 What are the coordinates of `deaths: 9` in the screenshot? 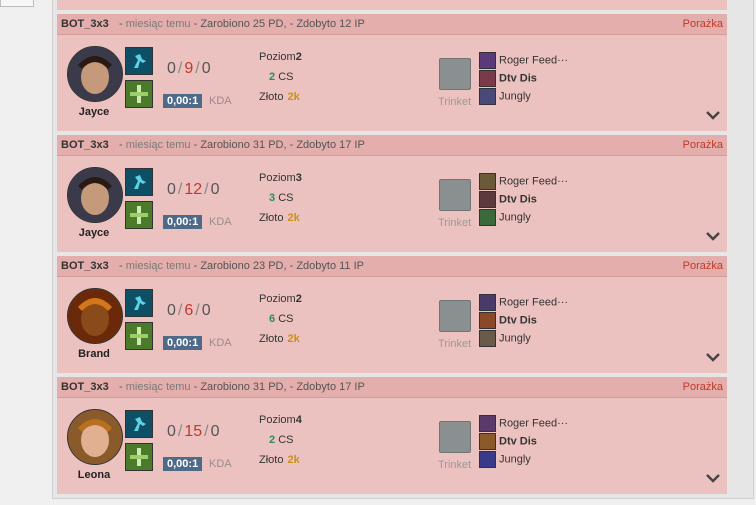 It's located at (189, 68).